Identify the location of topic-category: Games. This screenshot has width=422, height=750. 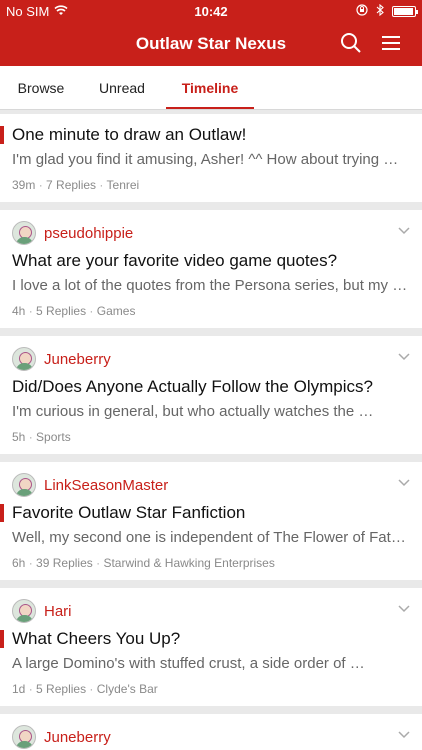
(116, 311).